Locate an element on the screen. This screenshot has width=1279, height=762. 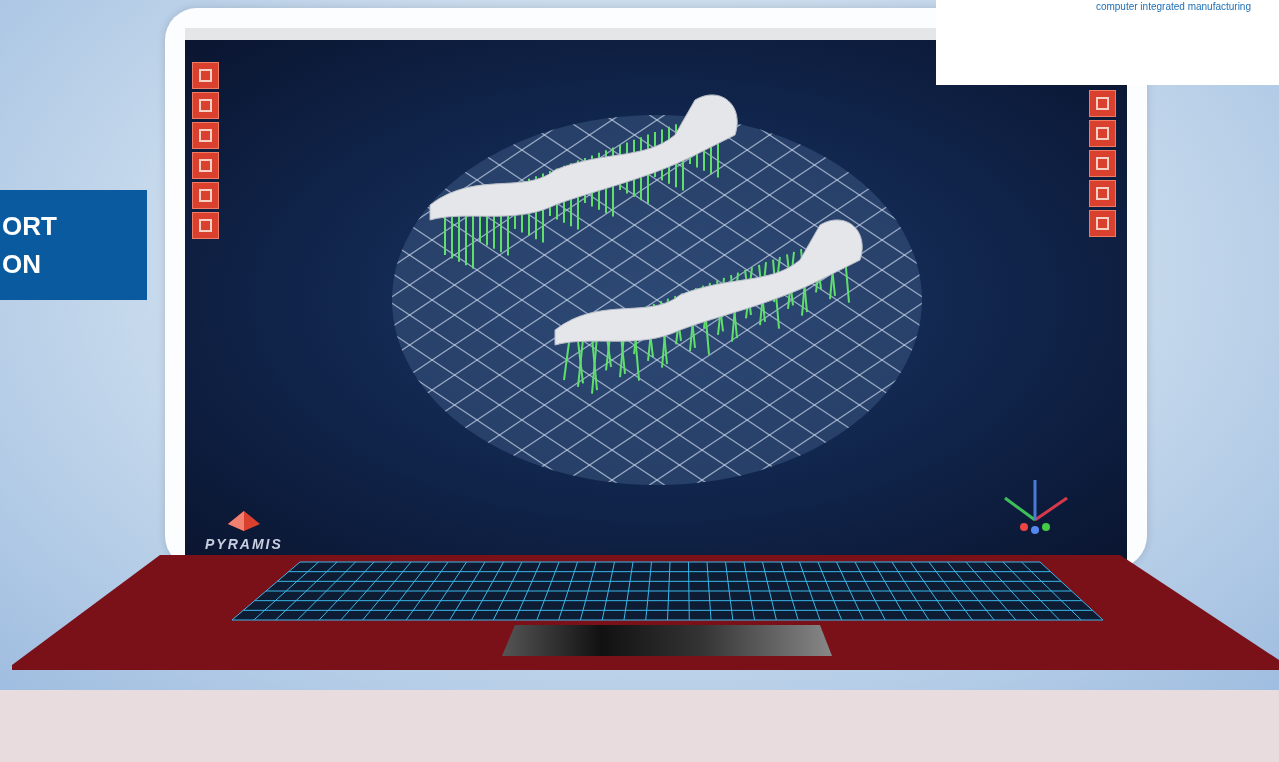
brand-logo: PYRAMIS is located at coordinates (244, 544).